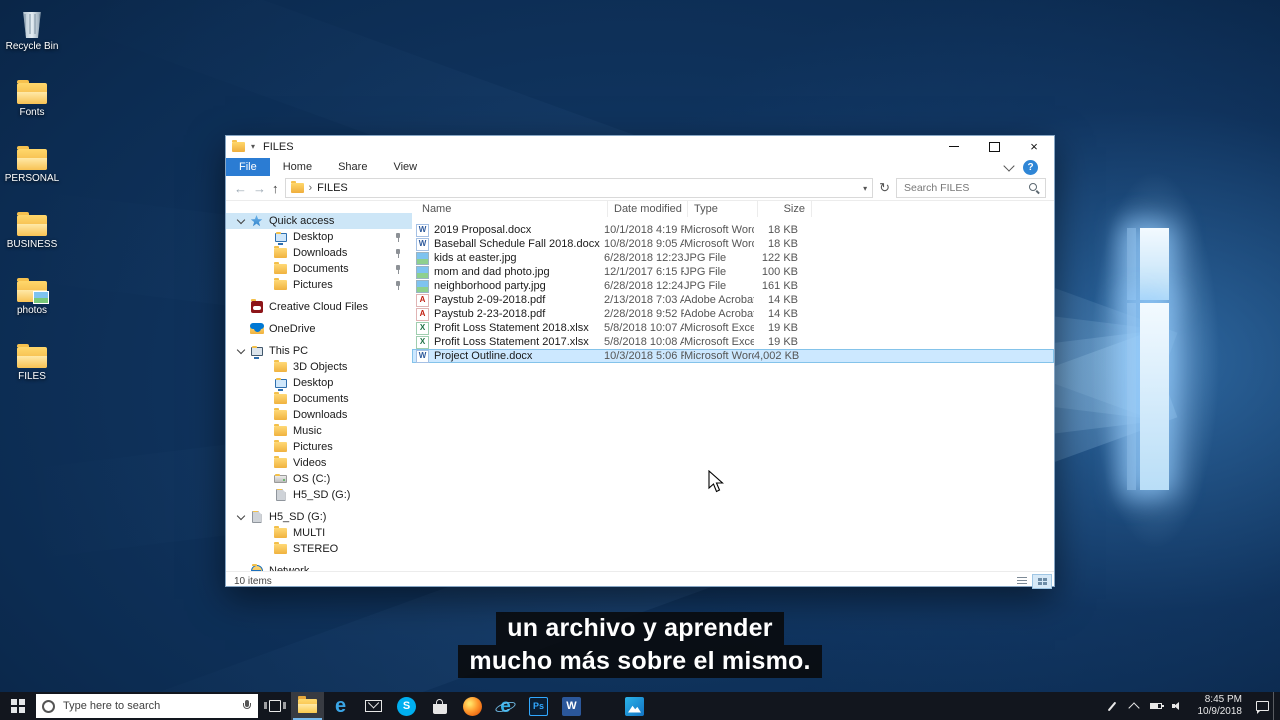 This screenshot has height=720, width=1280. I want to click on sidebar-item: Videos, so click(319, 463).